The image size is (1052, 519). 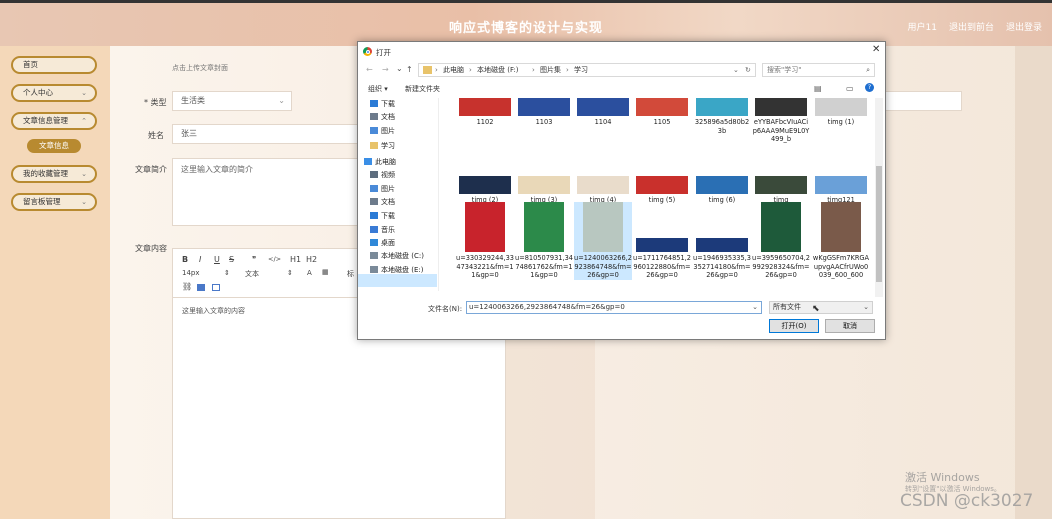 I want to click on nav-item: 视频, so click(x=382, y=175).